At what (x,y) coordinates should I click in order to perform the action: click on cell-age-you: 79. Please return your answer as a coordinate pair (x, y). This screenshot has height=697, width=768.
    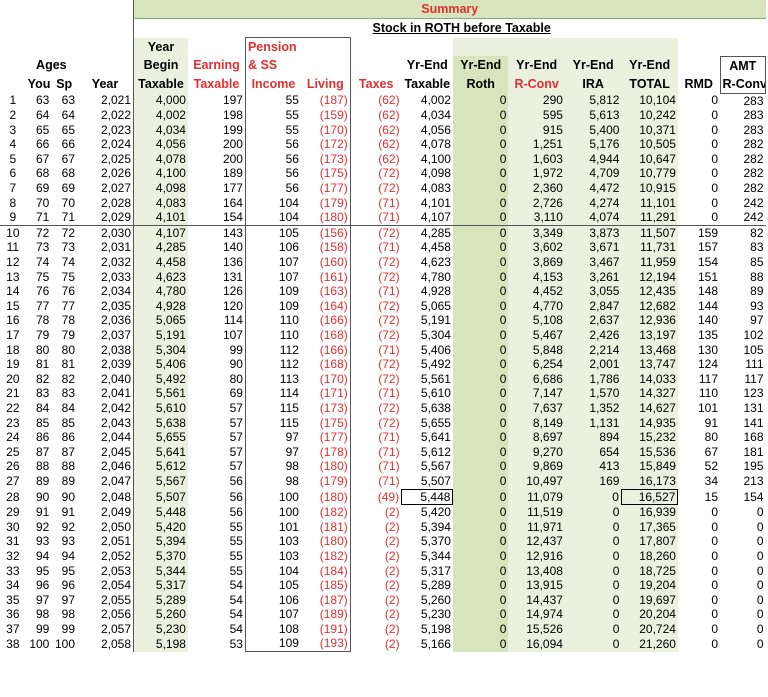
    Looking at the image, I should click on (42, 335).